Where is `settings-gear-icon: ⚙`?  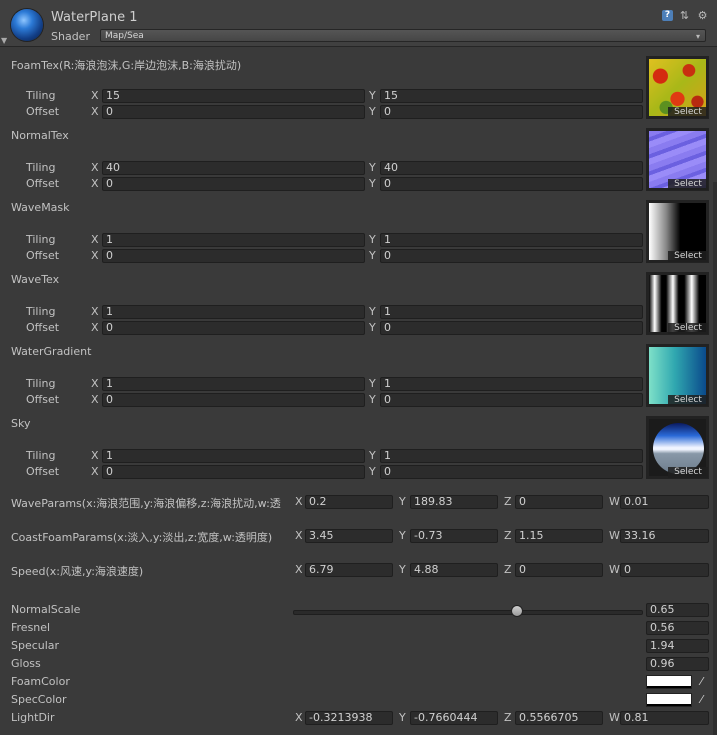
settings-gear-icon: ⚙ is located at coordinates (702, 15).